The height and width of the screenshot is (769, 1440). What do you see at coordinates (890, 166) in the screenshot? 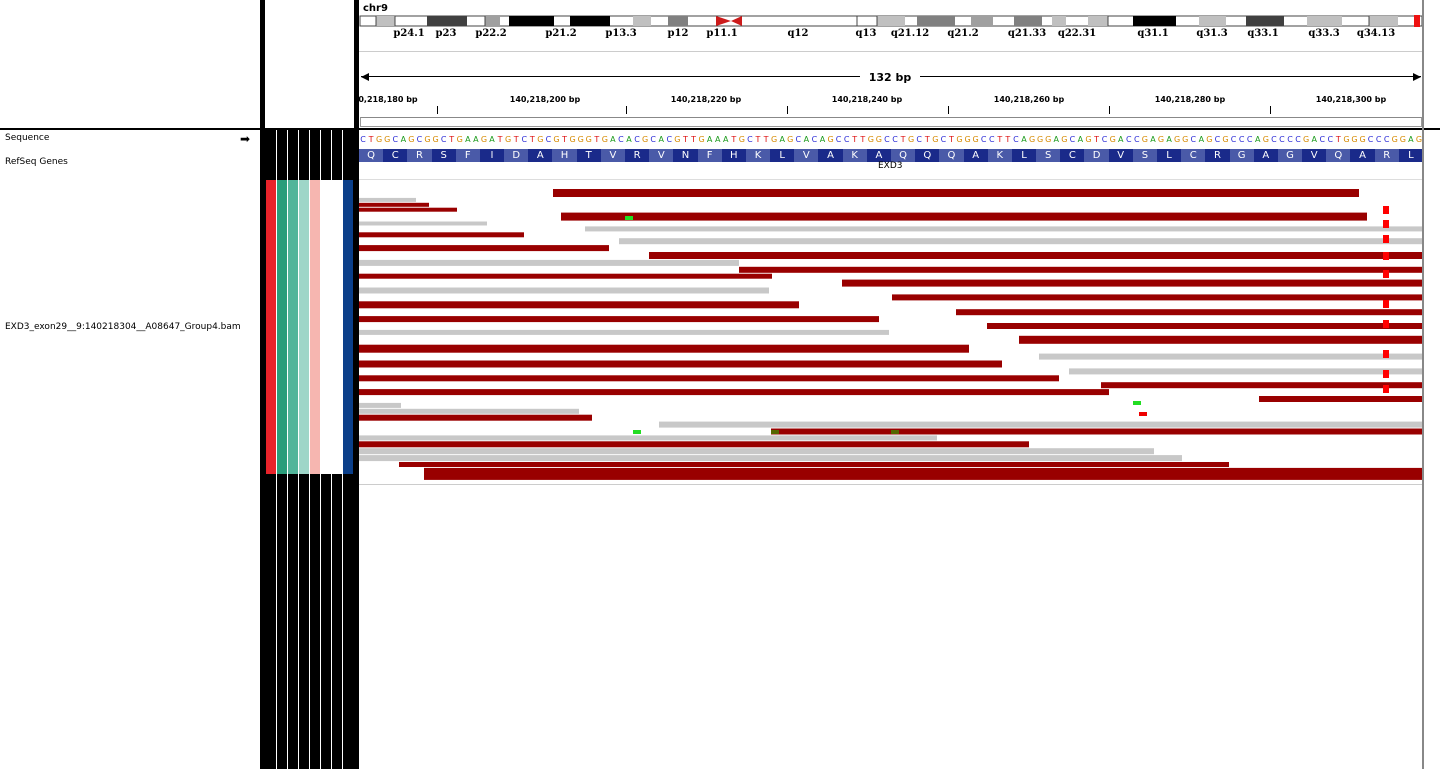
I see `gene-name: EXD3` at bounding box center [890, 166].